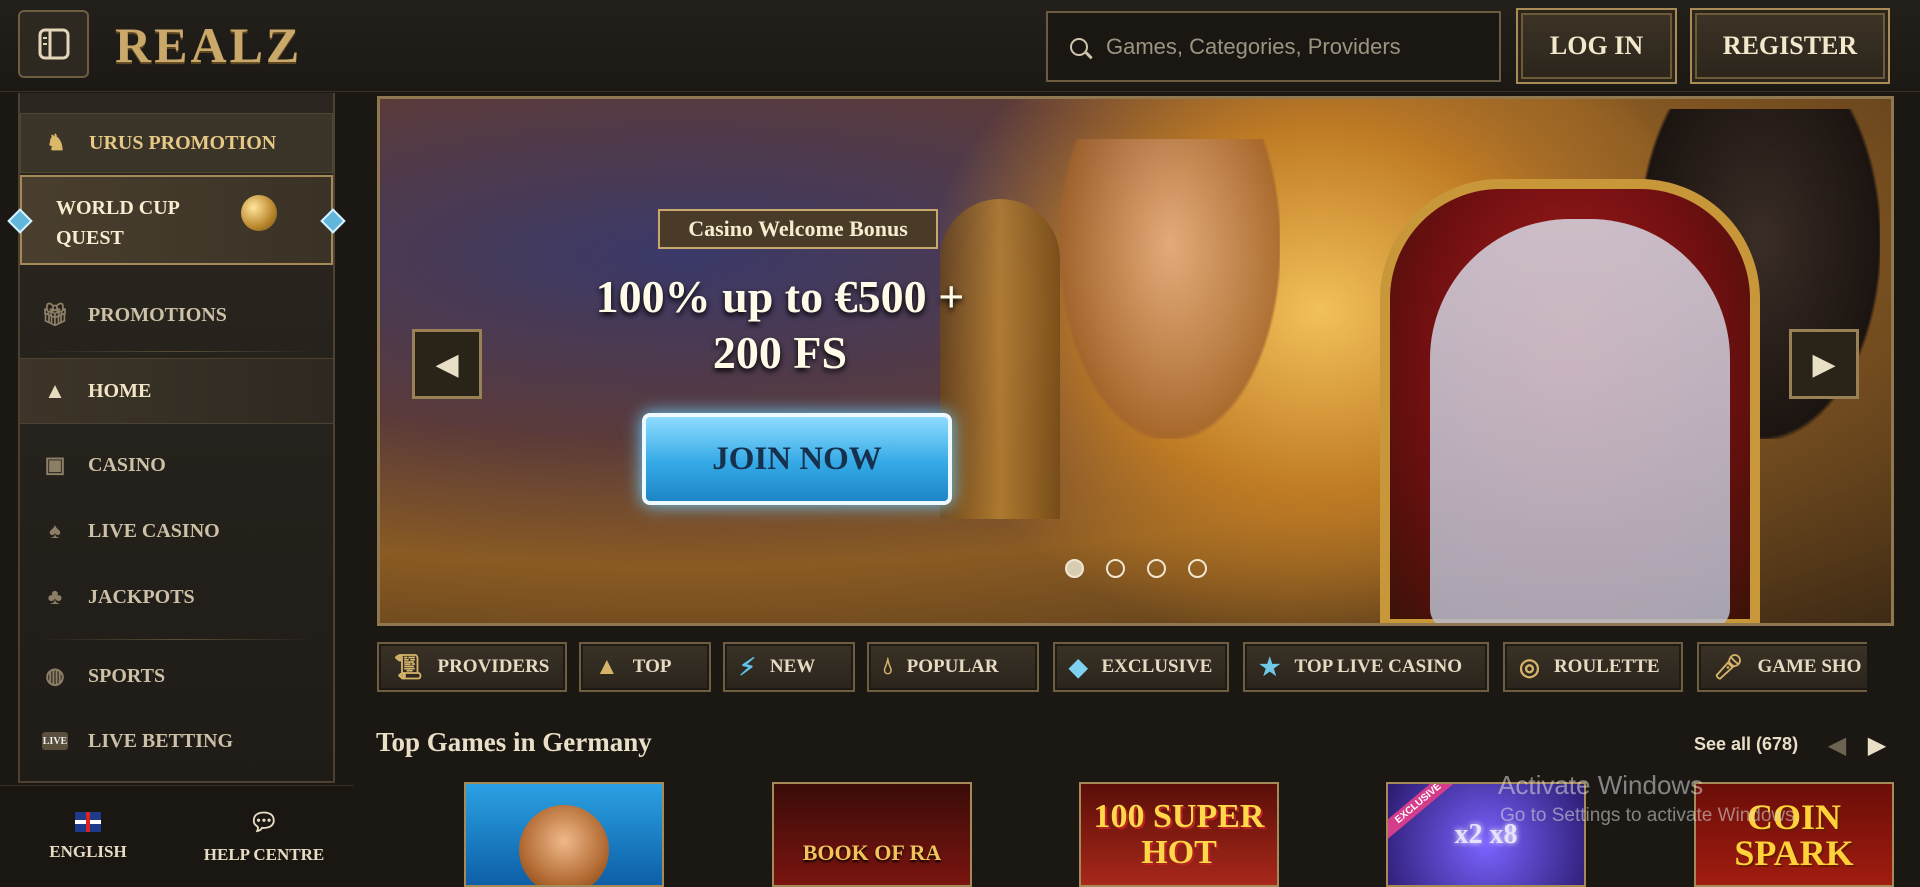  Describe the element at coordinates (797, 459) in the screenshot. I see `join-now-button: JOIN NOW` at that location.